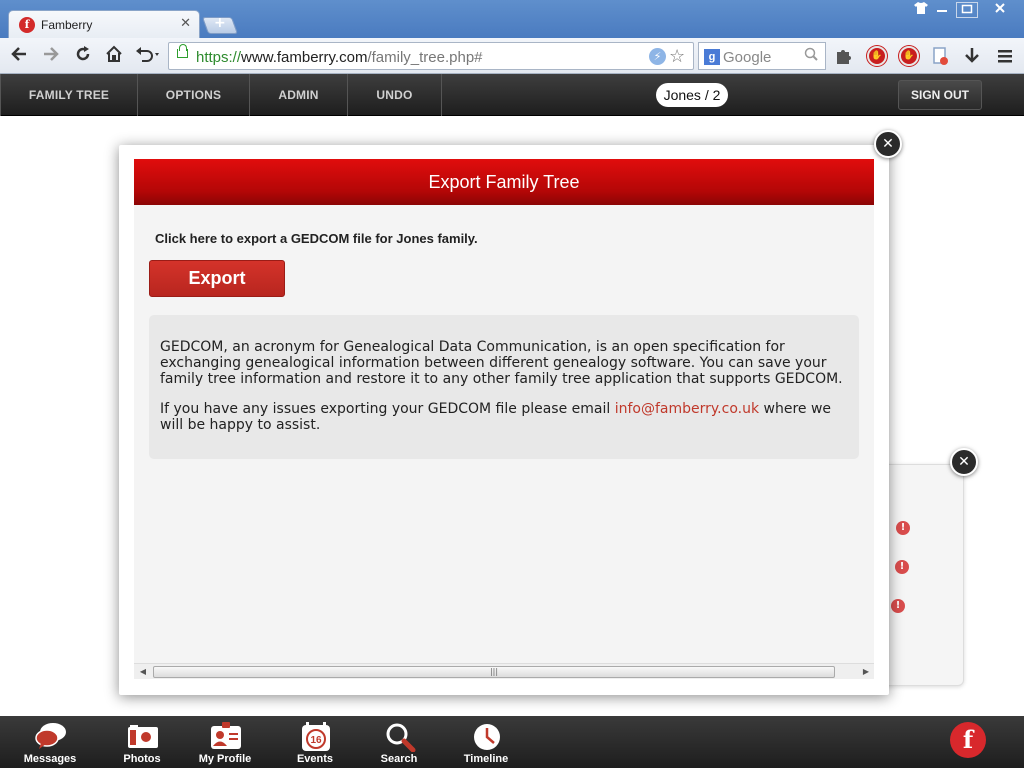 The width and height of the screenshot is (1024, 768). Describe the element at coordinates (921, 10) in the screenshot. I see `theme-icon` at that location.